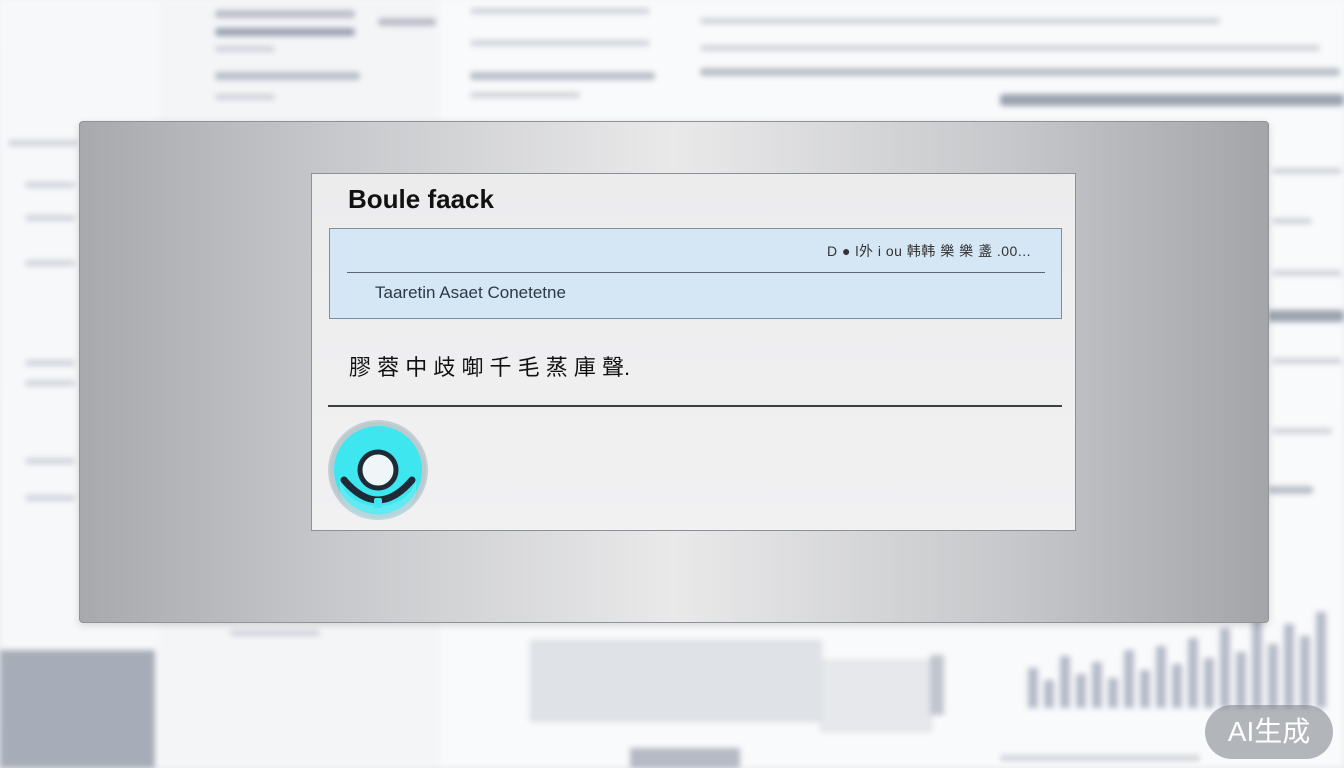 The width and height of the screenshot is (1344, 768). I want to click on dialog-divider, so click(695, 406).